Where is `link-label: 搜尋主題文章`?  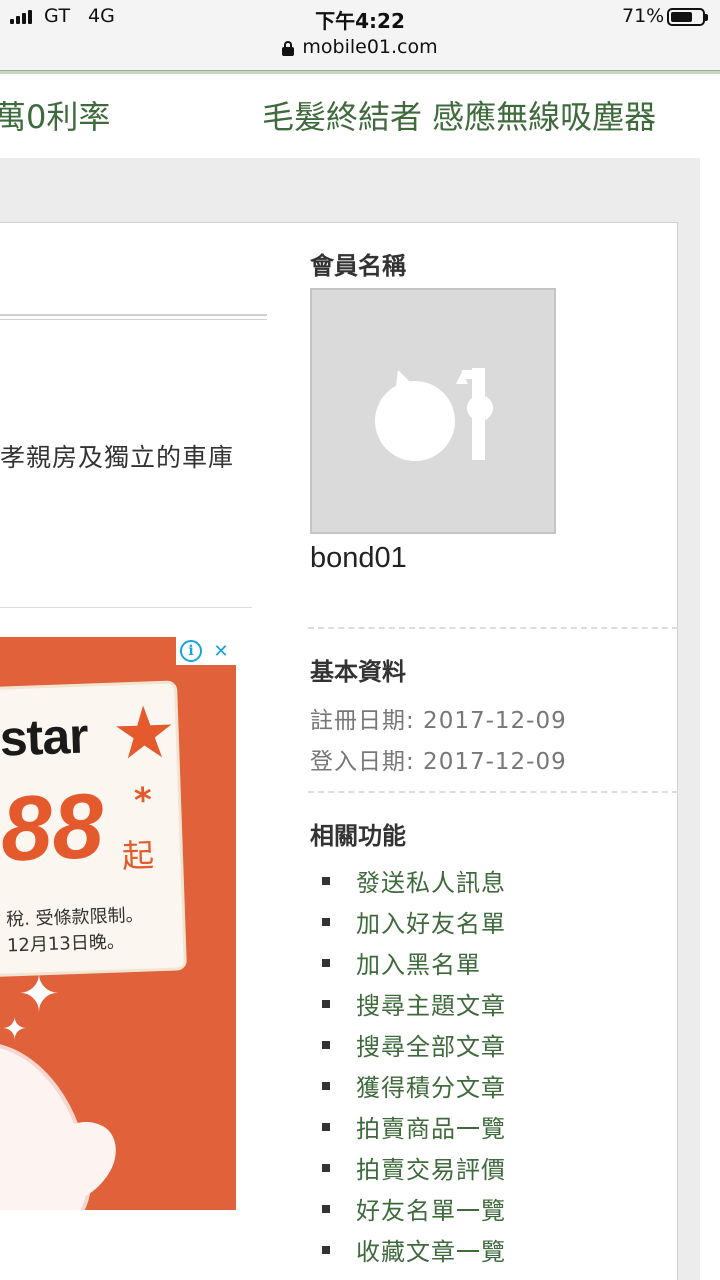
link-label: 搜尋主題文章 is located at coordinates (431, 1006).